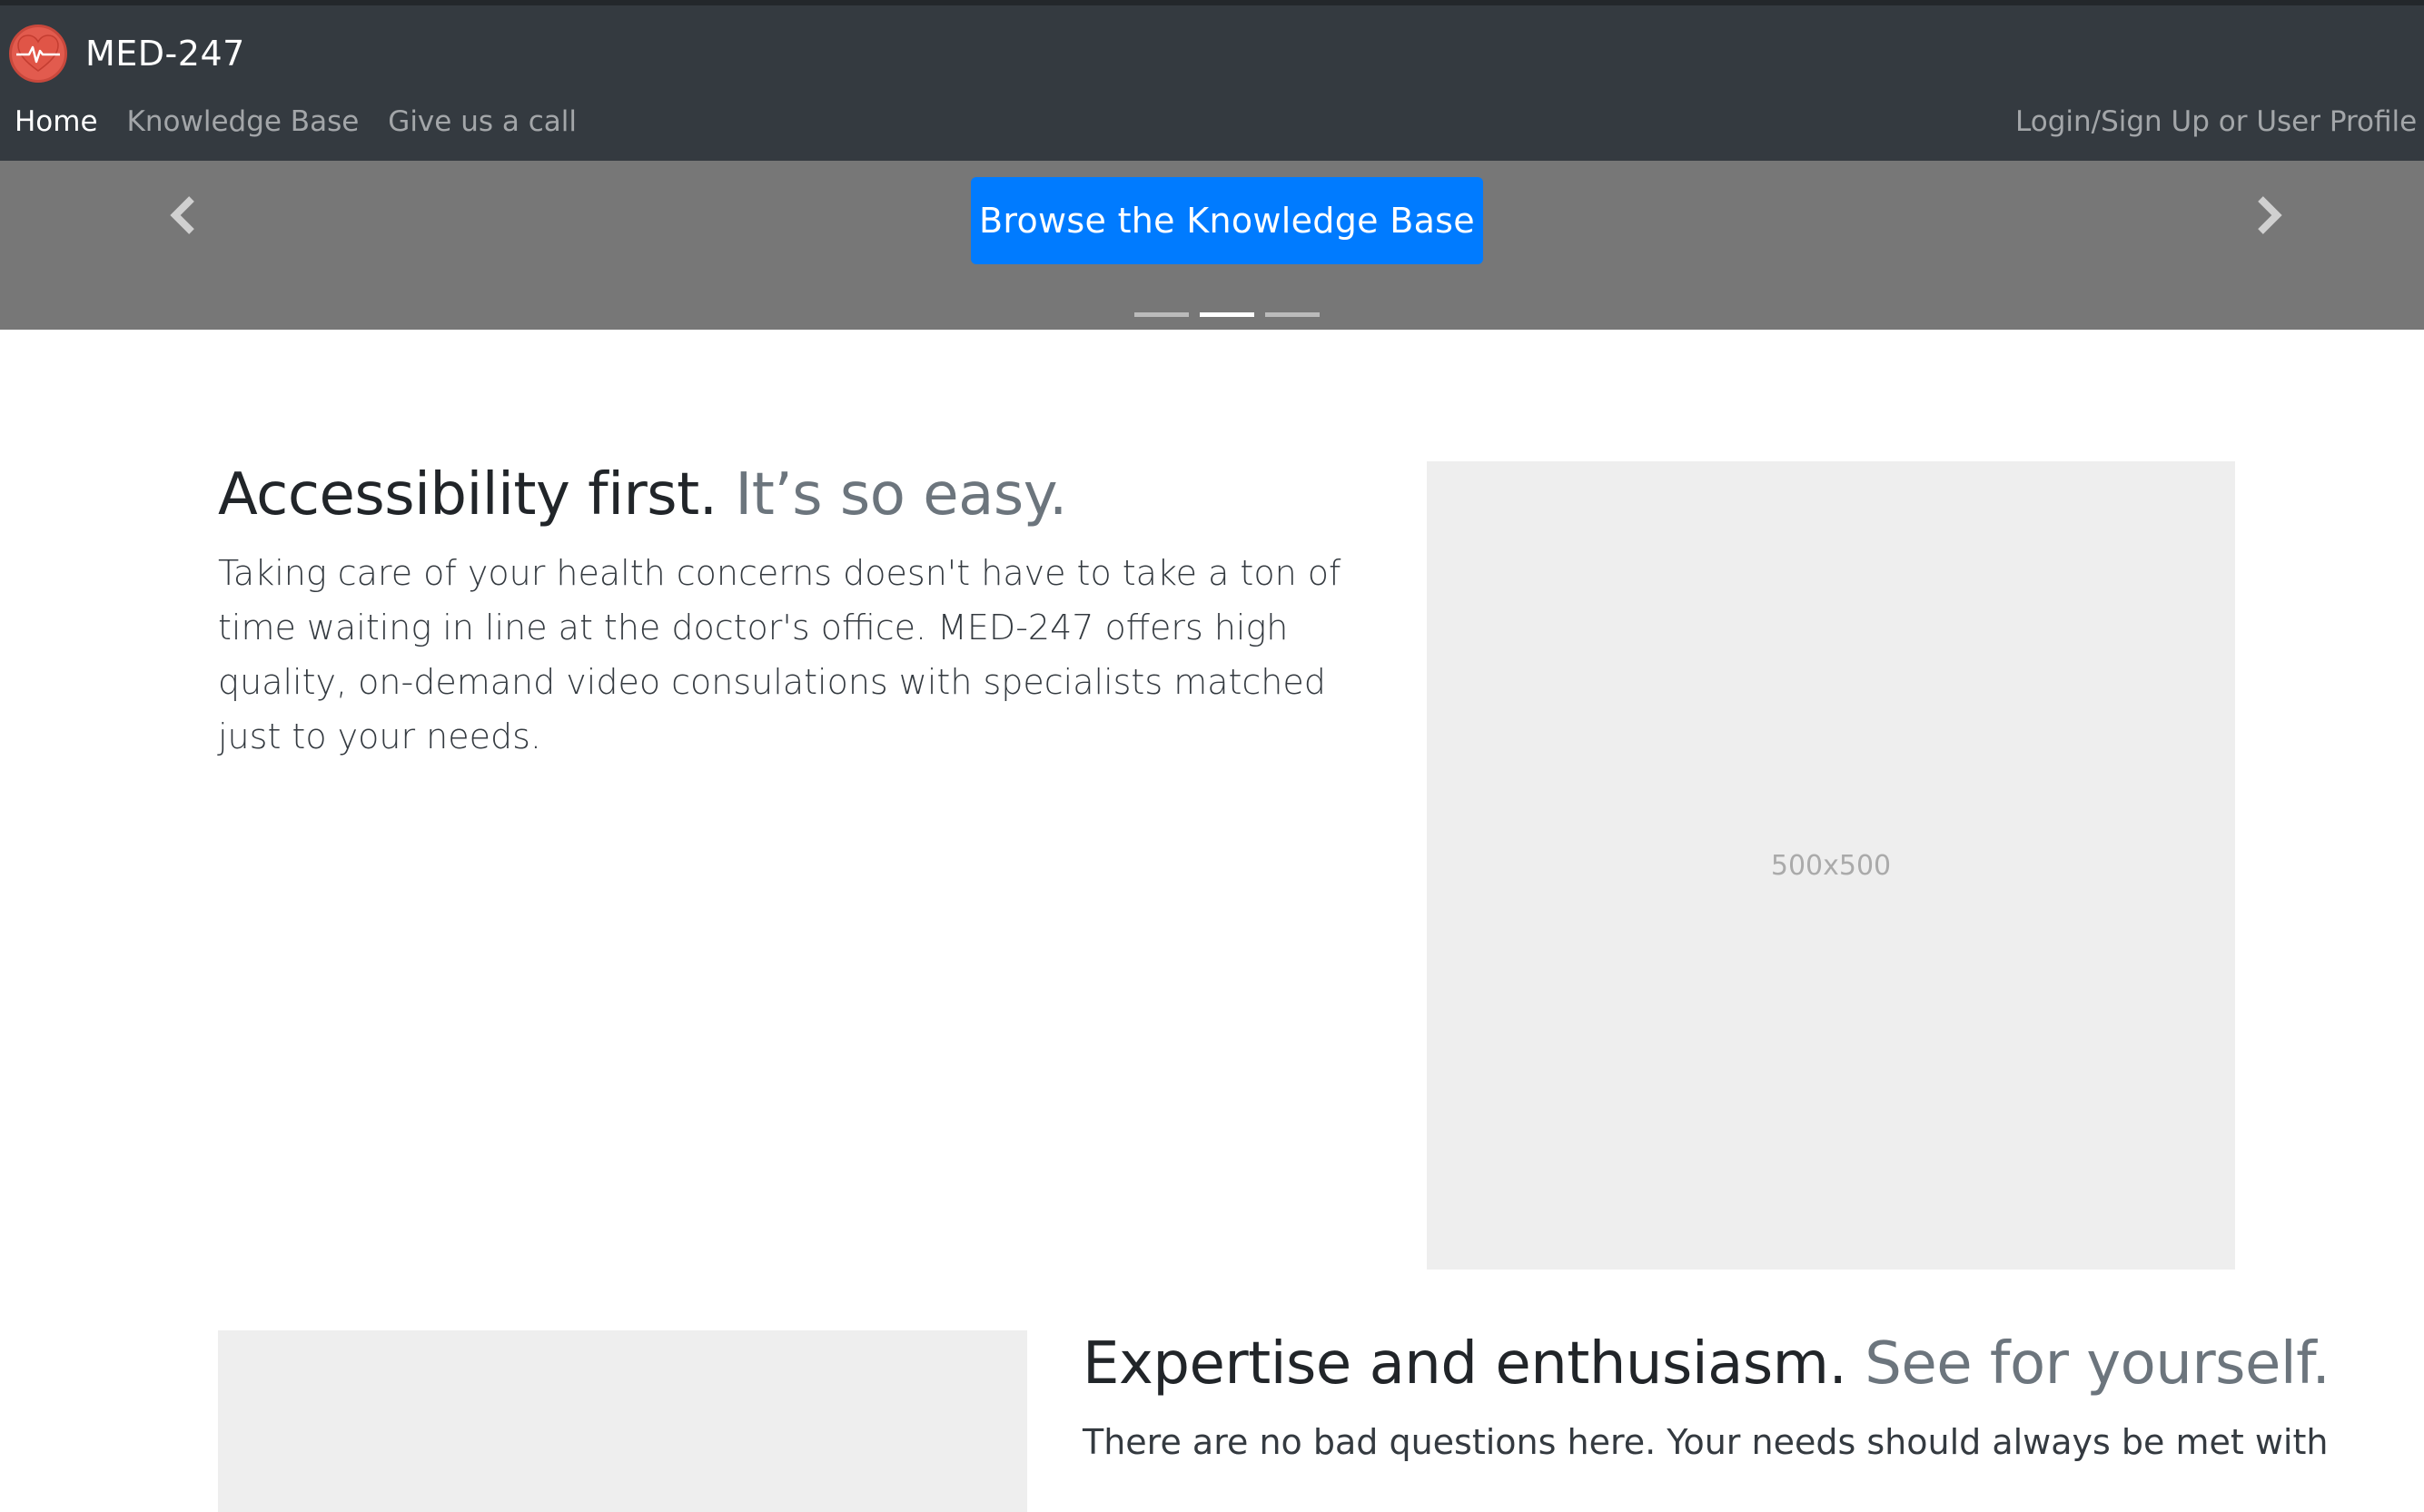 The image size is (2424, 1512). Describe the element at coordinates (901, 495) in the screenshot. I see `feature-heading-muted: It’s so easy.` at that location.